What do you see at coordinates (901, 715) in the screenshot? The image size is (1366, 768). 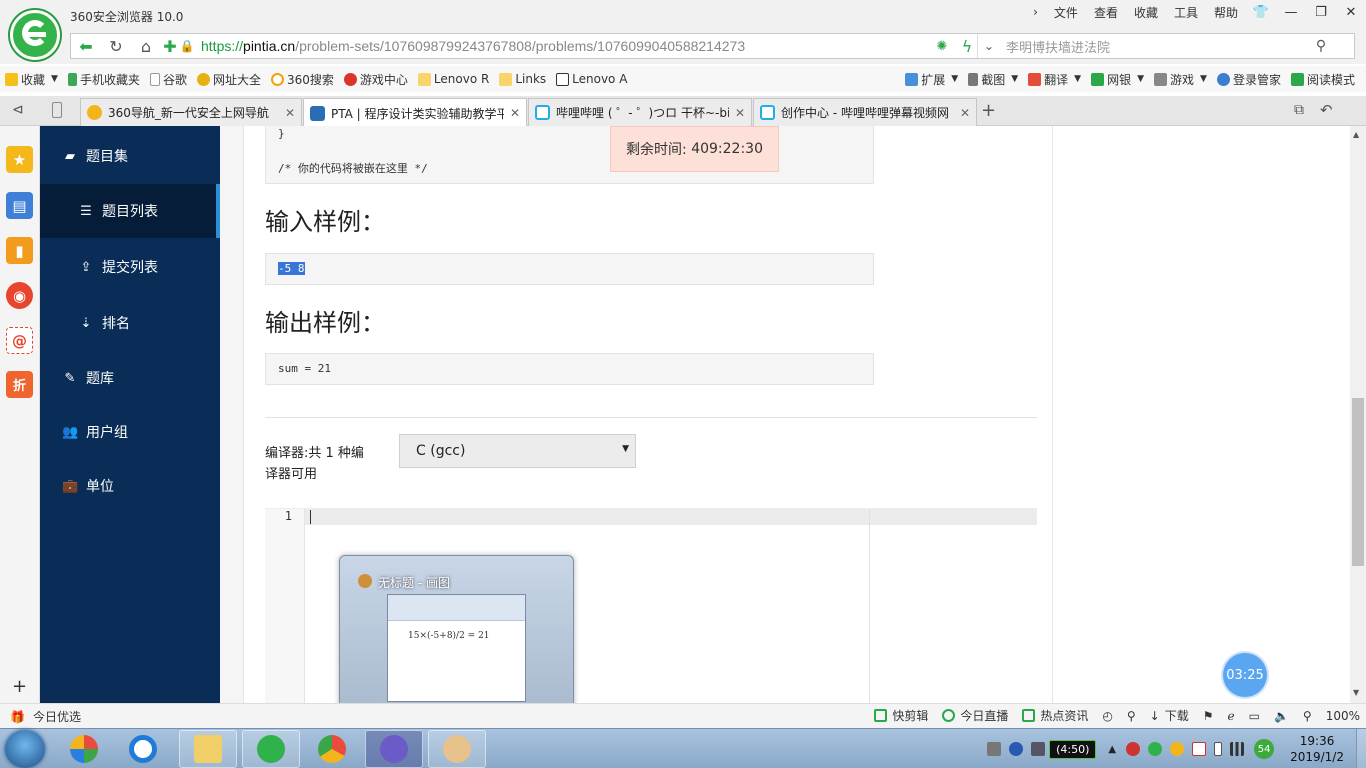 I see `quick-edit-button: 快剪辑` at bounding box center [901, 715].